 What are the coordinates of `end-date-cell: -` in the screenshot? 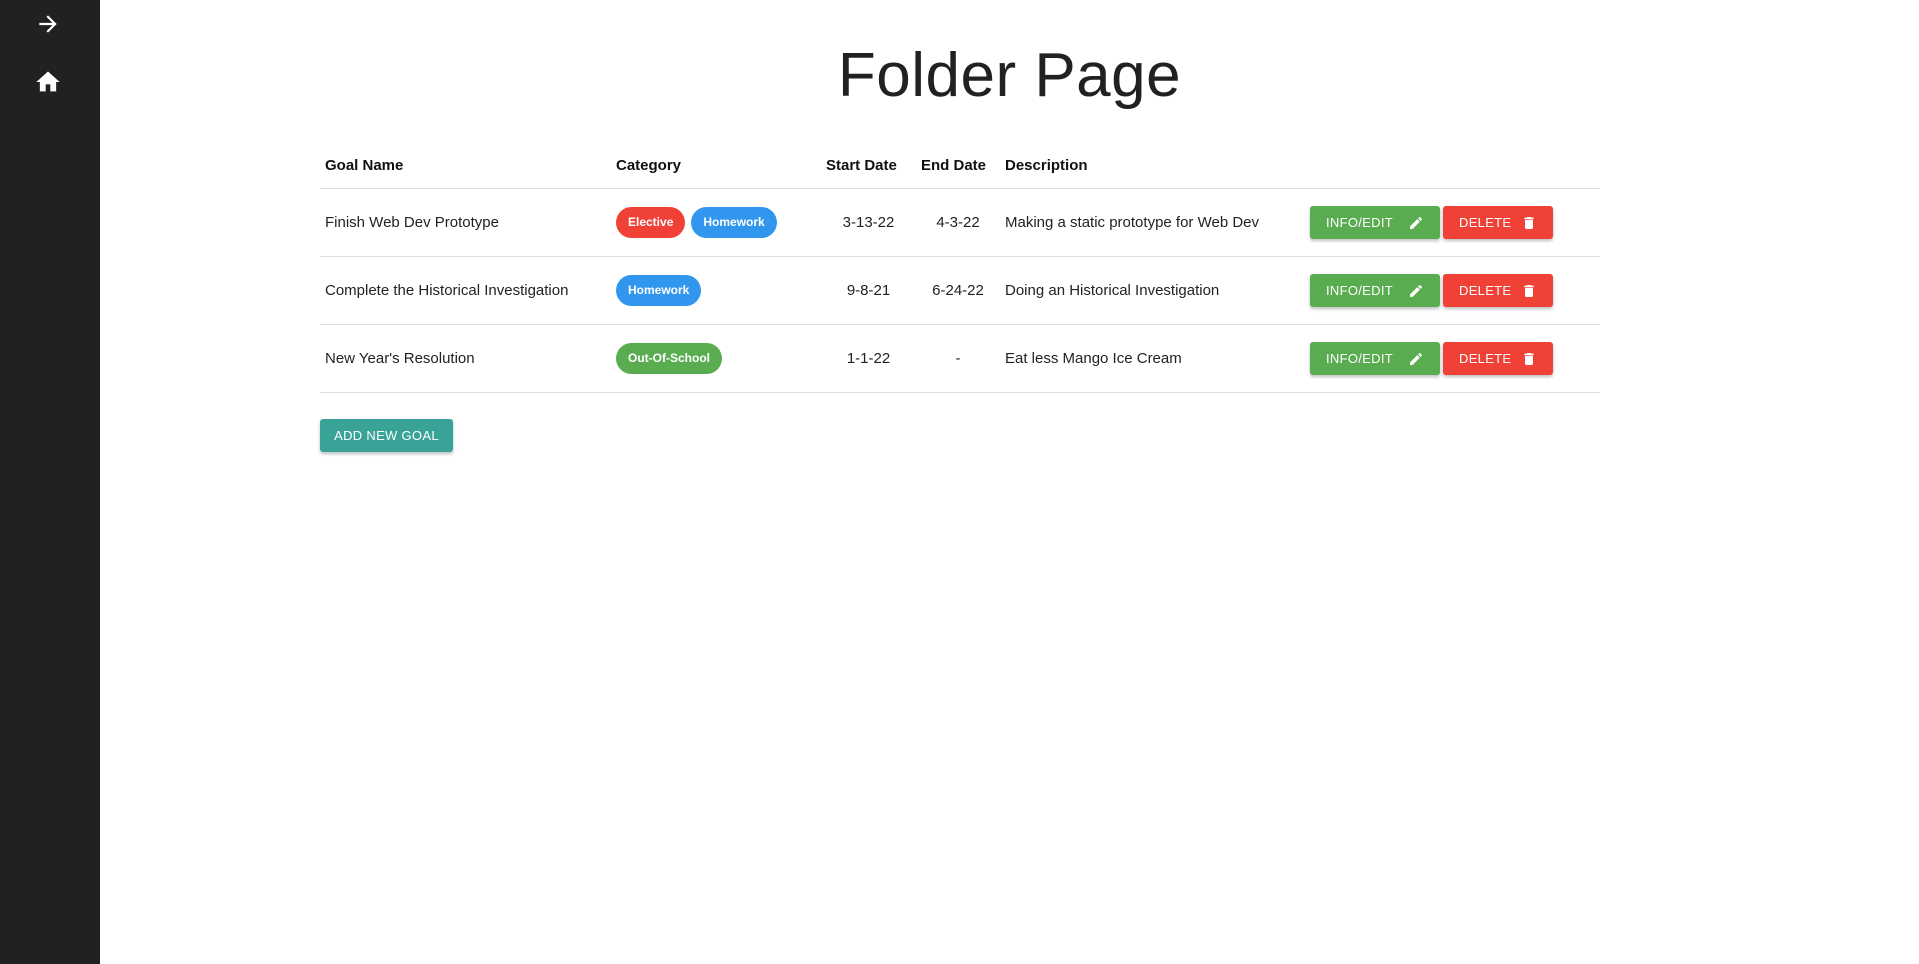 It's located at (958, 358).